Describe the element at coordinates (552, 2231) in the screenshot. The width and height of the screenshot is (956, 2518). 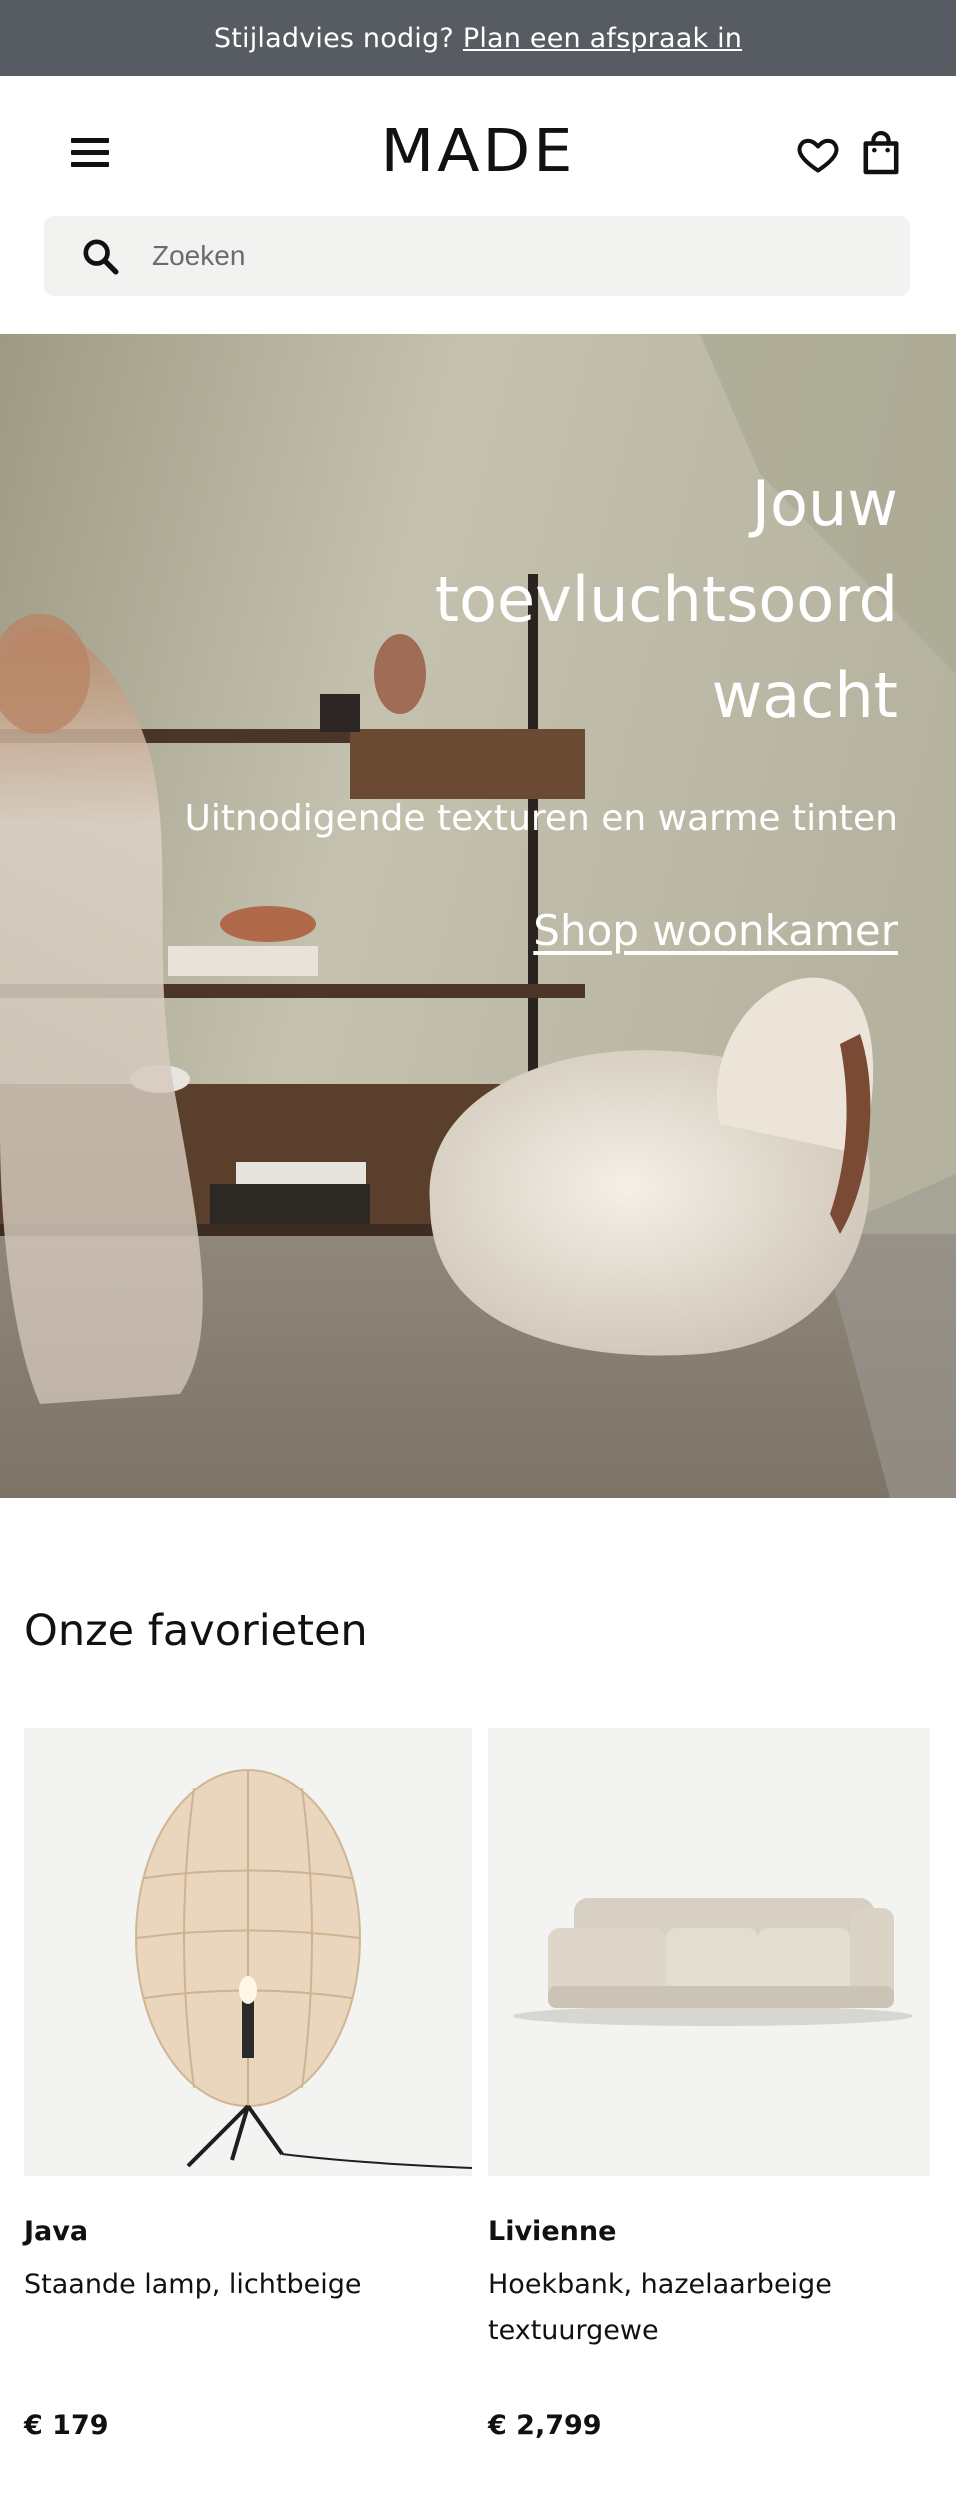
I see `product-name: Livienne` at that location.